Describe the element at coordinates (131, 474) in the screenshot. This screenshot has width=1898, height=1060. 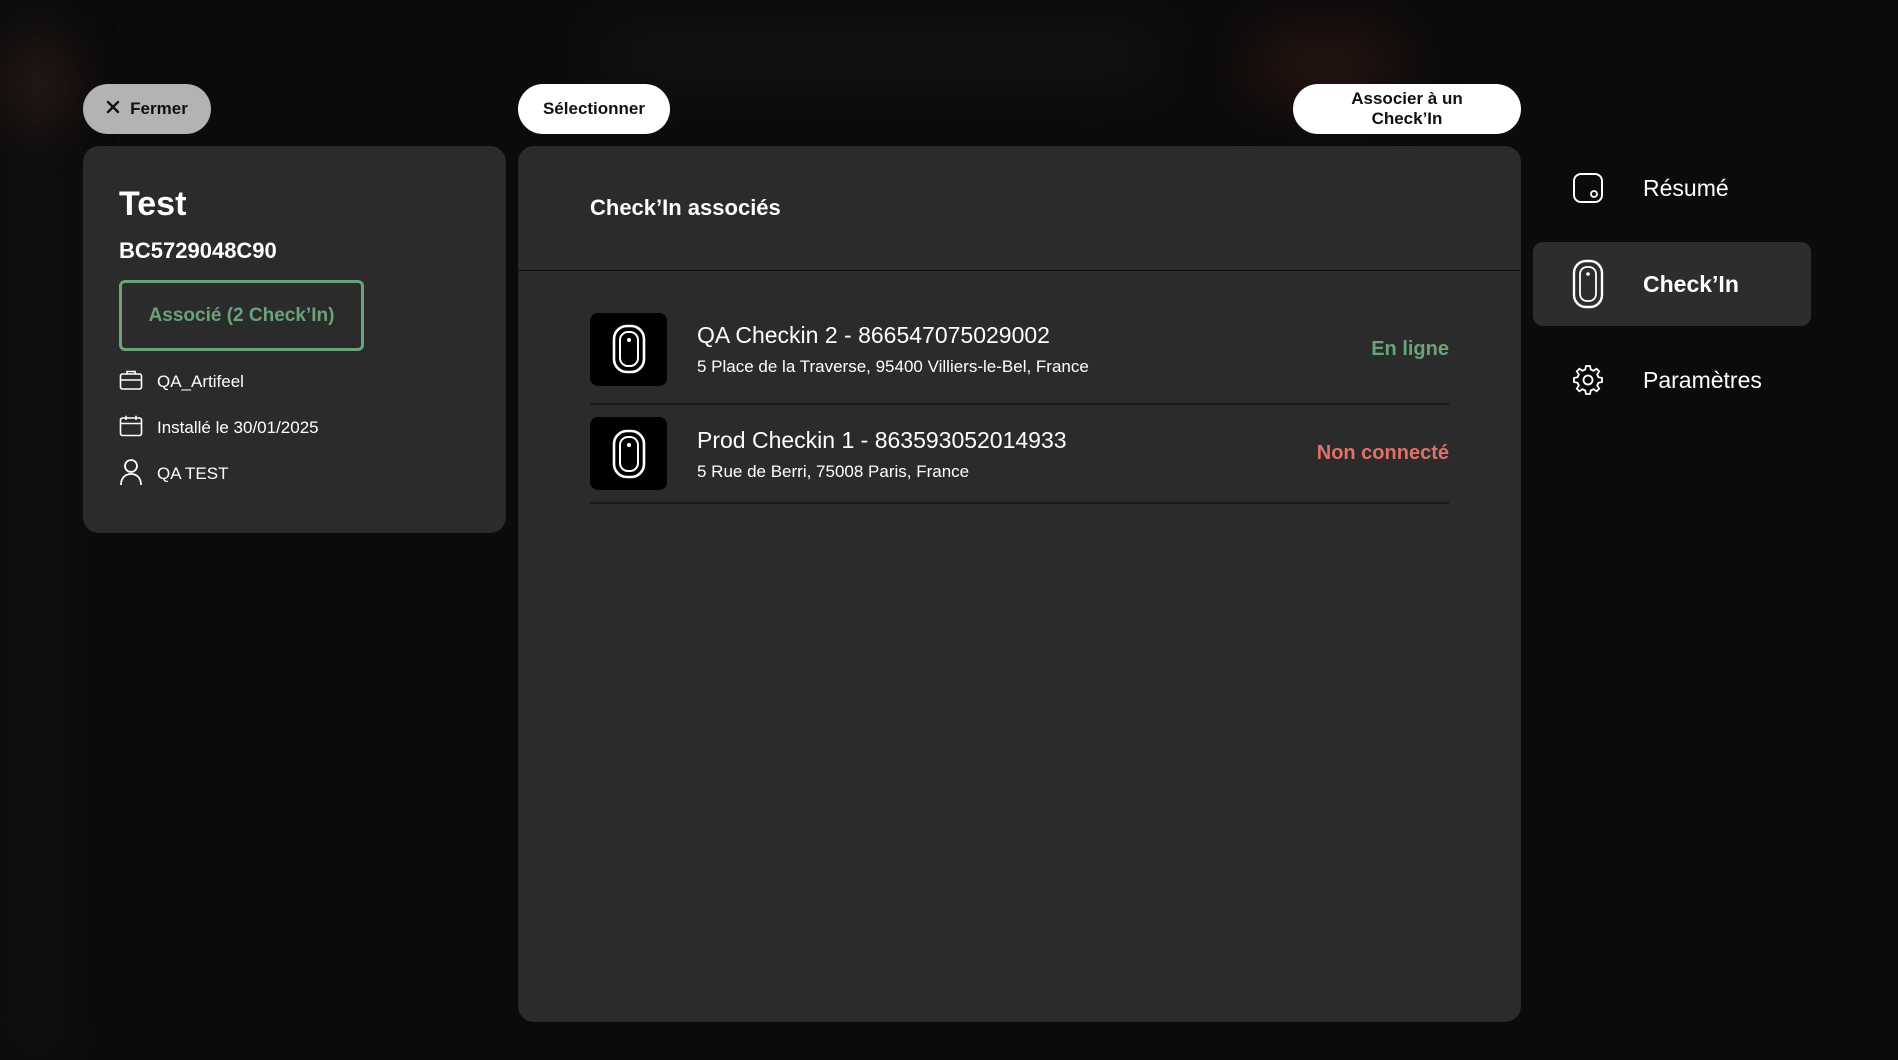
I see `user-icon` at that location.